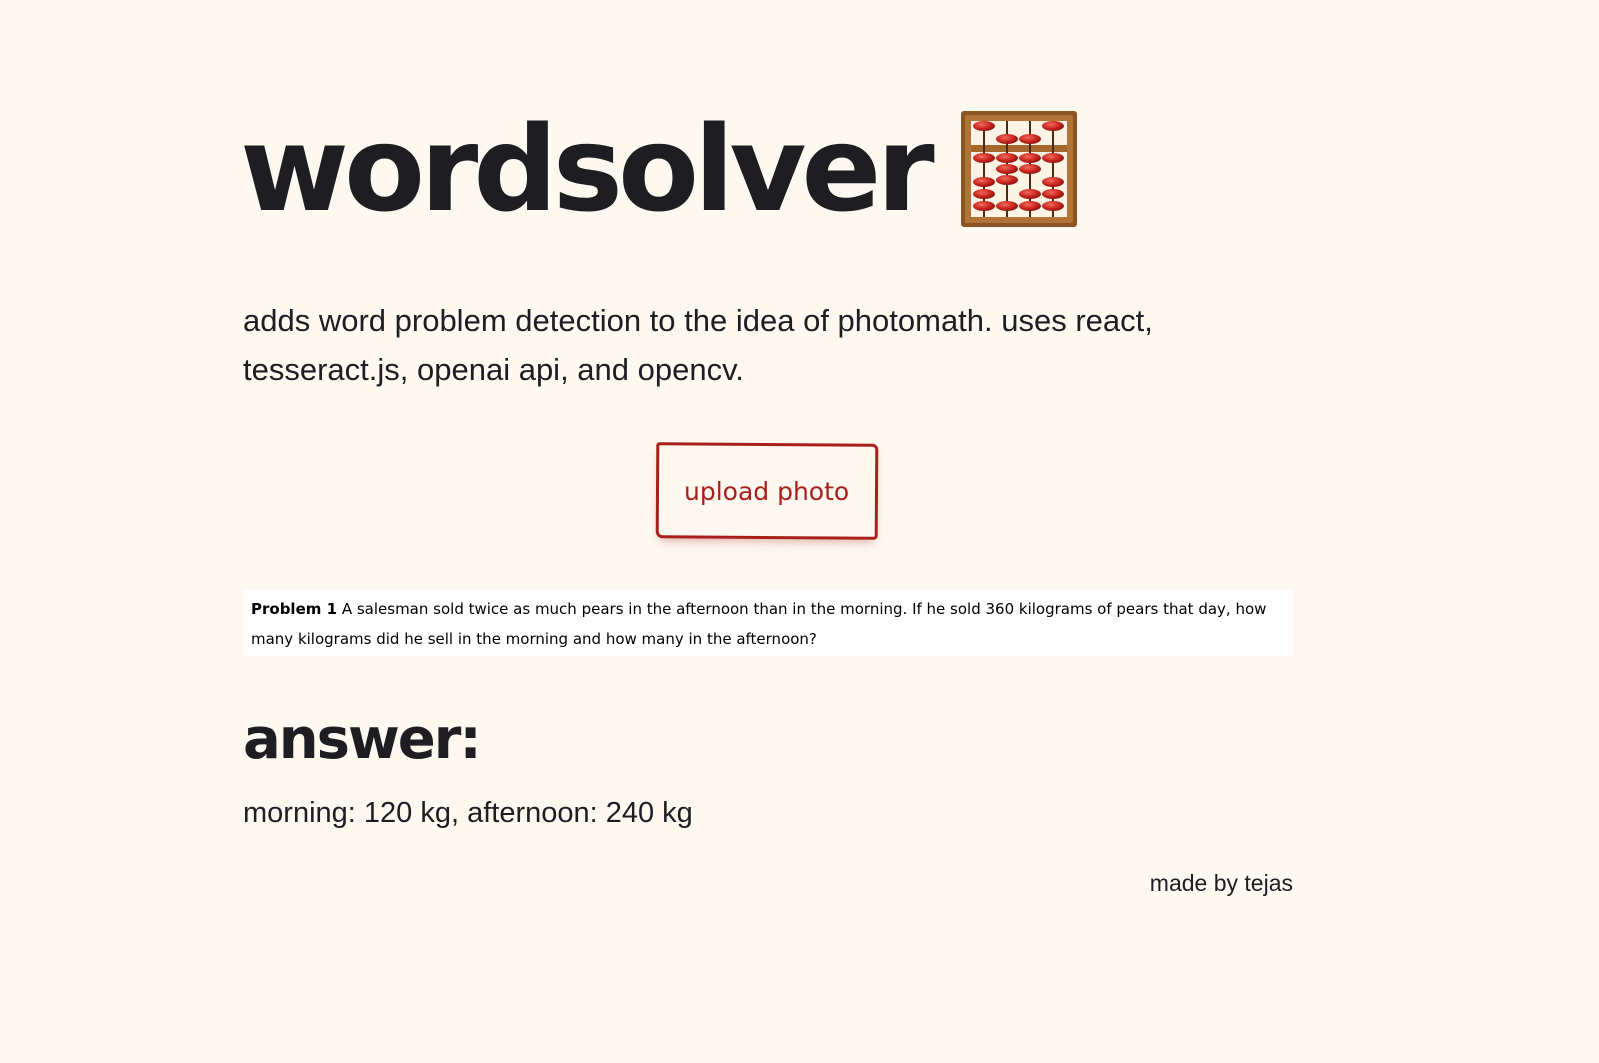  What do you see at coordinates (1018, 169) in the screenshot?
I see `abacus-icon` at bounding box center [1018, 169].